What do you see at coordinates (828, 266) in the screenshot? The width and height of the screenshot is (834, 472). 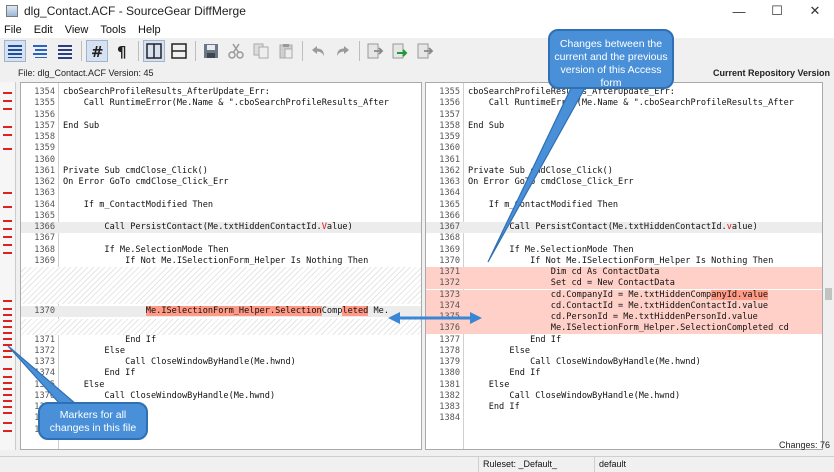 I see `vertical-scrollbar` at bounding box center [828, 266].